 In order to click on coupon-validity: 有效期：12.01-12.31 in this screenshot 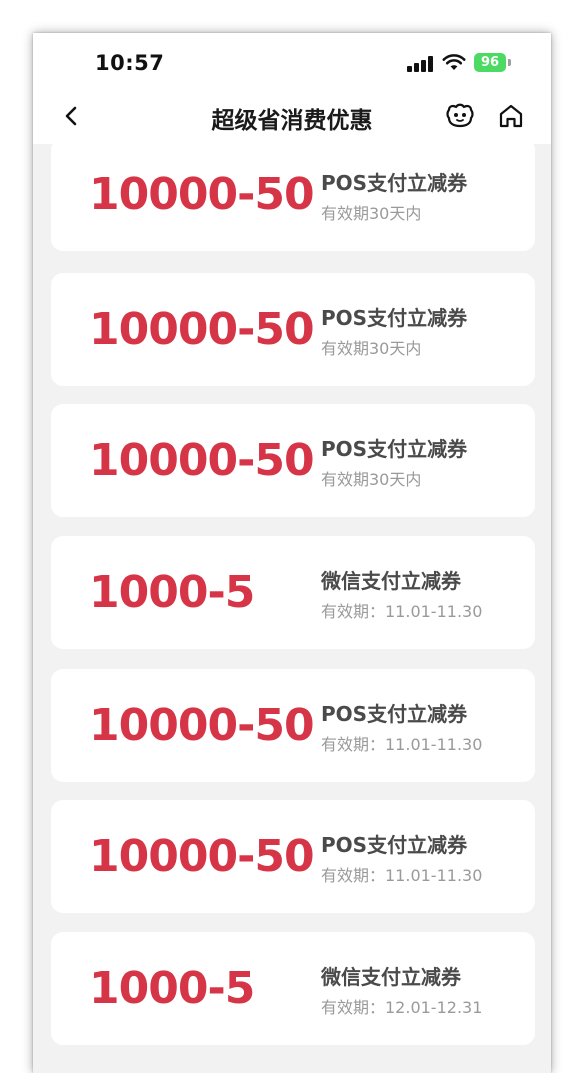, I will do `click(402, 1007)`.